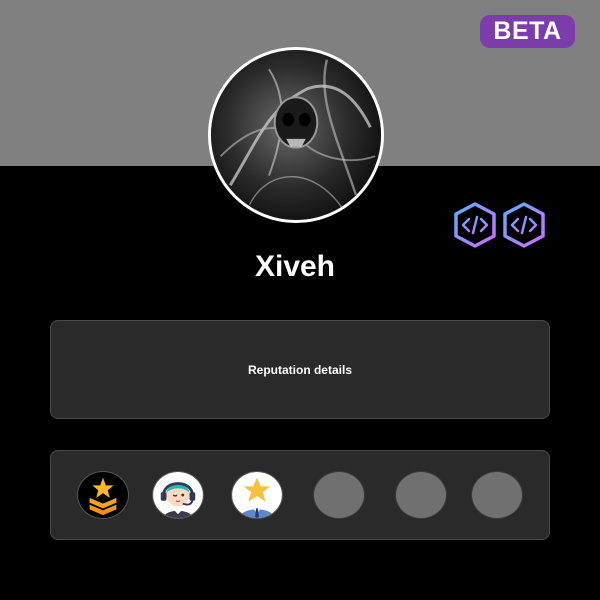  What do you see at coordinates (295, 266) in the screenshot?
I see `username: Xiveh` at bounding box center [295, 266].